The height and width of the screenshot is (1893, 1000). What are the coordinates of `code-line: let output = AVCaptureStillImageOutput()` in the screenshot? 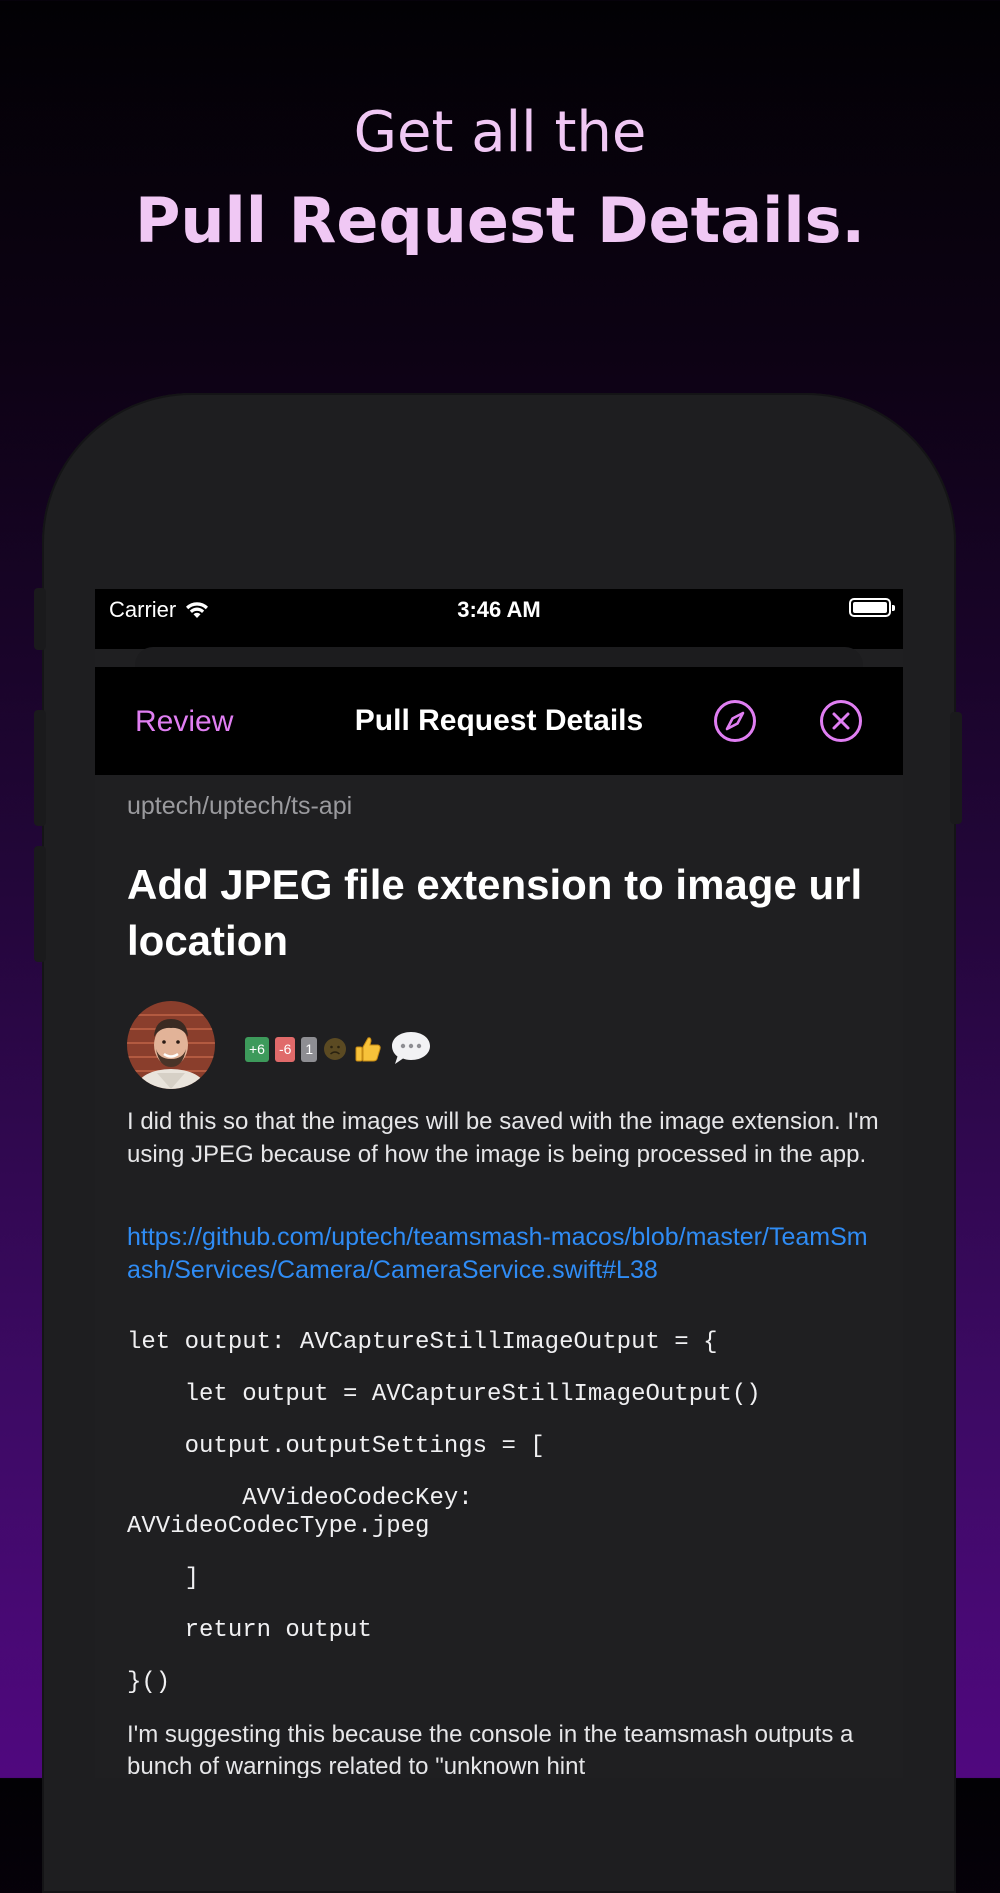 It's located at (444, 1394).